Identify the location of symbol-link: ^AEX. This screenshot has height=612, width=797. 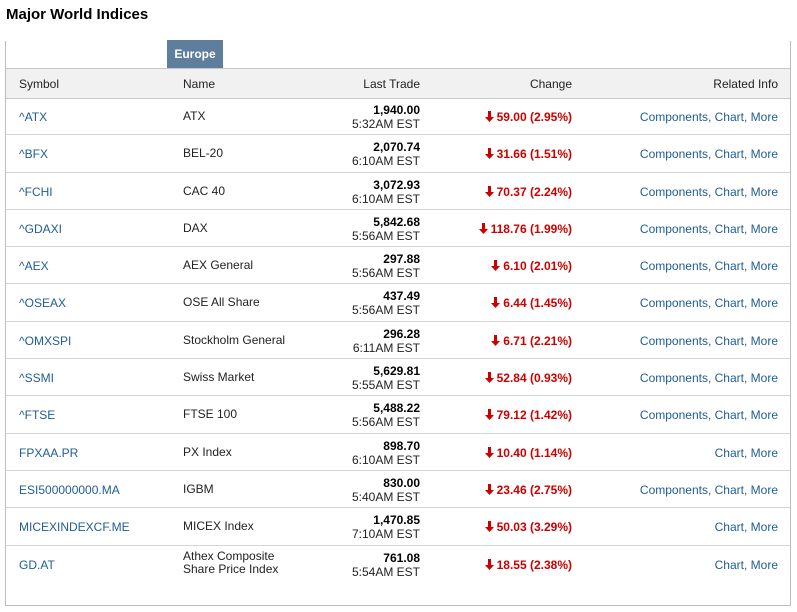
(34, 266).